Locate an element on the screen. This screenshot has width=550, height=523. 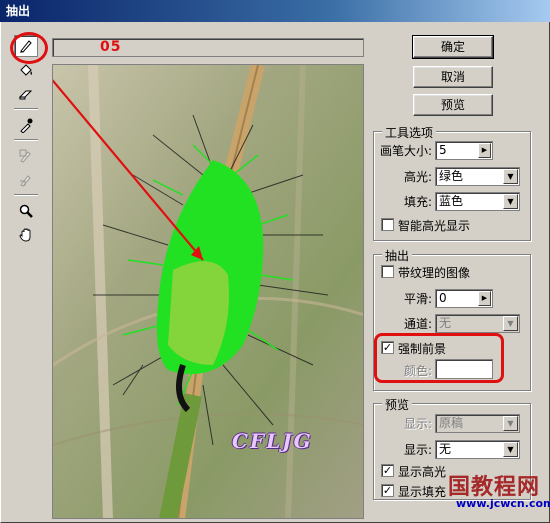
status-field is located at coordinates (208, 47).